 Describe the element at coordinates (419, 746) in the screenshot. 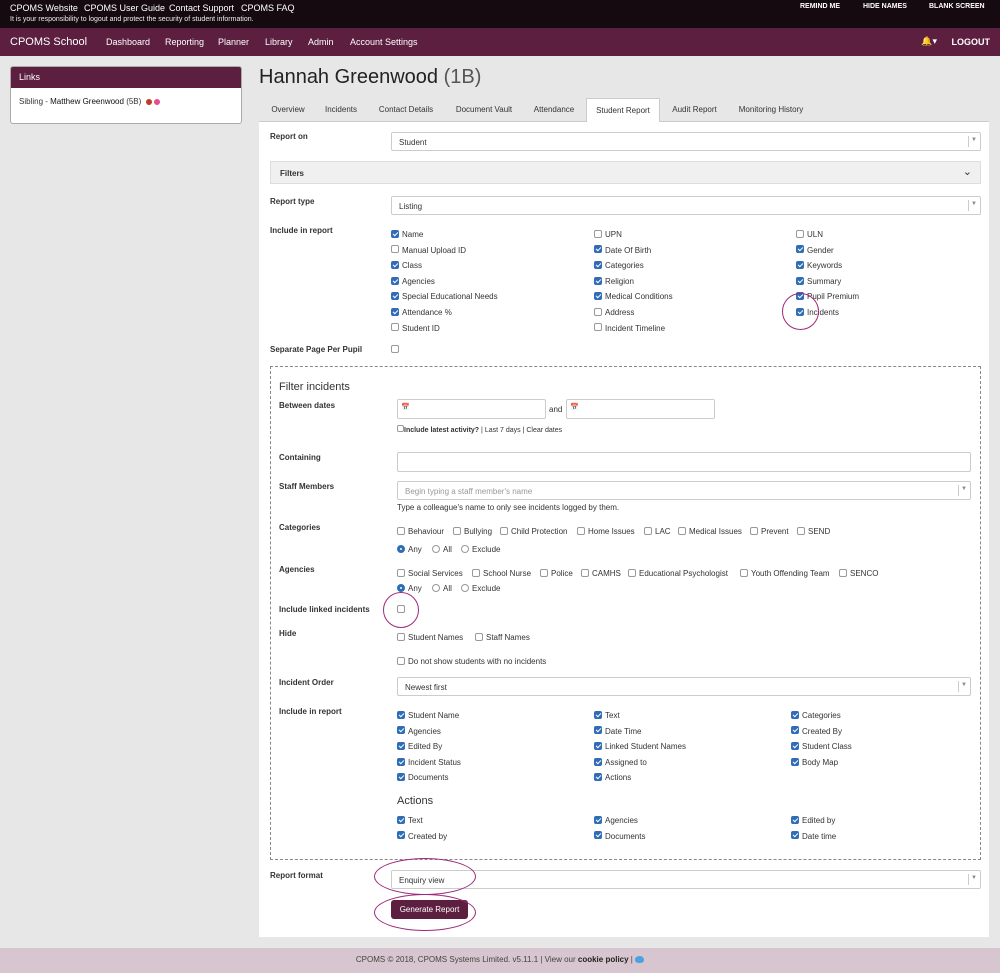

I see `incident-include-edited-by-checkbox: Edited By` at that location.